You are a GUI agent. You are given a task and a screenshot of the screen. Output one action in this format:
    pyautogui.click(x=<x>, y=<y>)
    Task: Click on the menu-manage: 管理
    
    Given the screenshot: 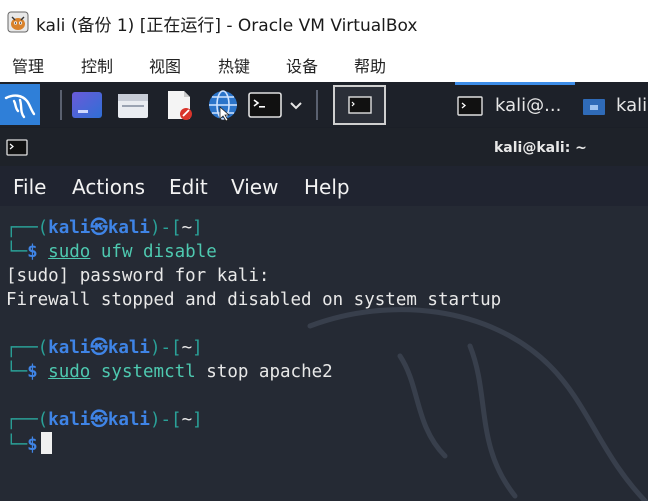 What is the action you would take?
    pyautogui.click(x=28, y=65)
    